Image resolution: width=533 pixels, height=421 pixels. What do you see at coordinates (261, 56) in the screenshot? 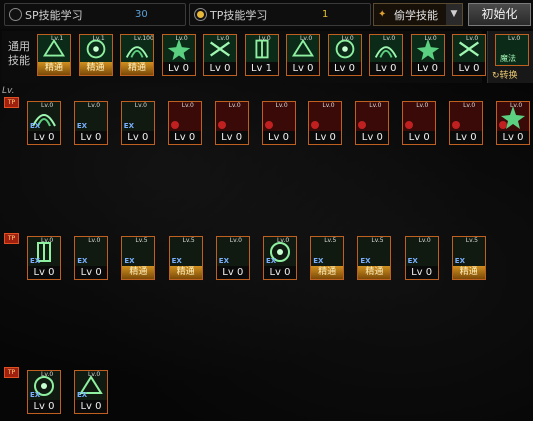
I see `common-skill-tile: Lv.0 Lv 1` at bounding box center [261, 56].